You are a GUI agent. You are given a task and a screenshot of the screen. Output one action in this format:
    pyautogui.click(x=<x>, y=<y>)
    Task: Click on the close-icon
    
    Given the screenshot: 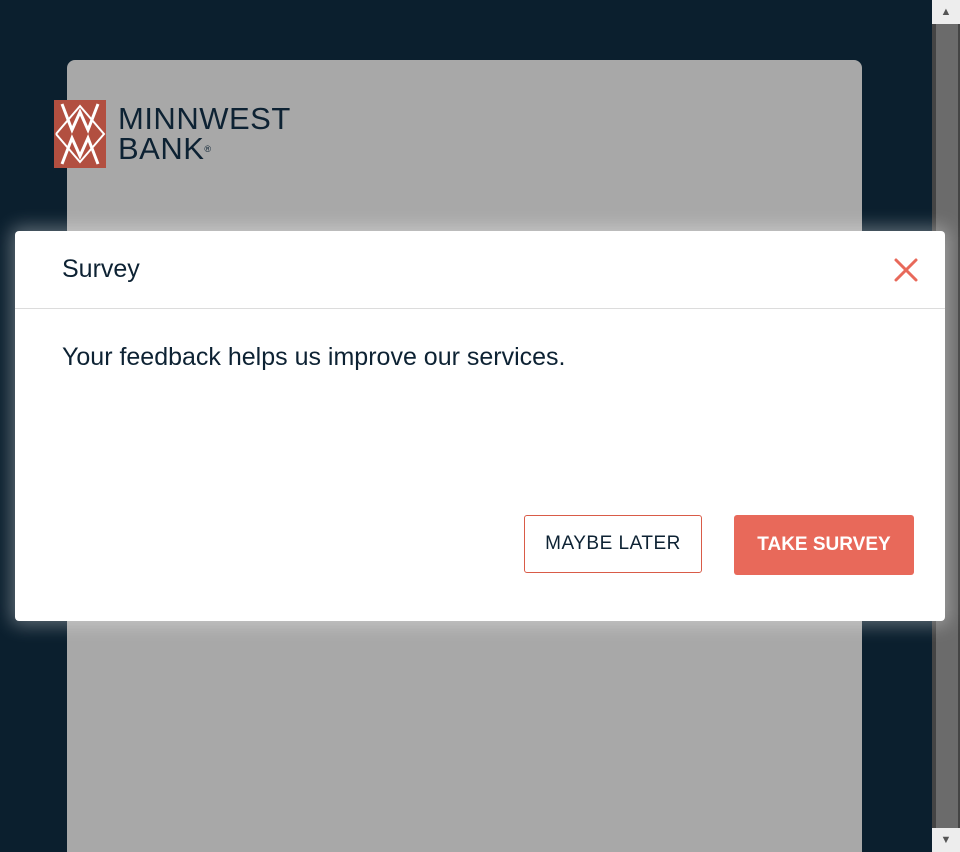 What is the action you would take?
    pyautogui.click(x=906, y=270)
    